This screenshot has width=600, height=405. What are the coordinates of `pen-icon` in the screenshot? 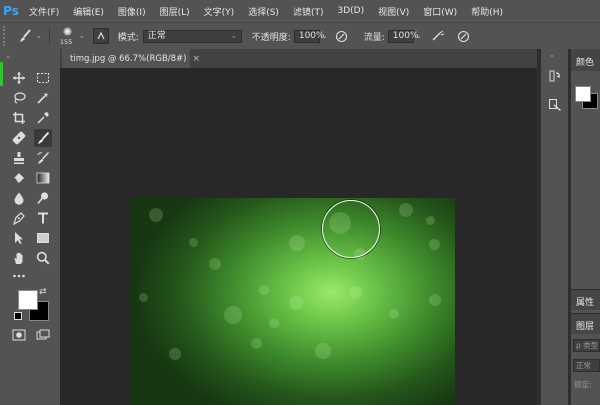 It's located at (19, 218).